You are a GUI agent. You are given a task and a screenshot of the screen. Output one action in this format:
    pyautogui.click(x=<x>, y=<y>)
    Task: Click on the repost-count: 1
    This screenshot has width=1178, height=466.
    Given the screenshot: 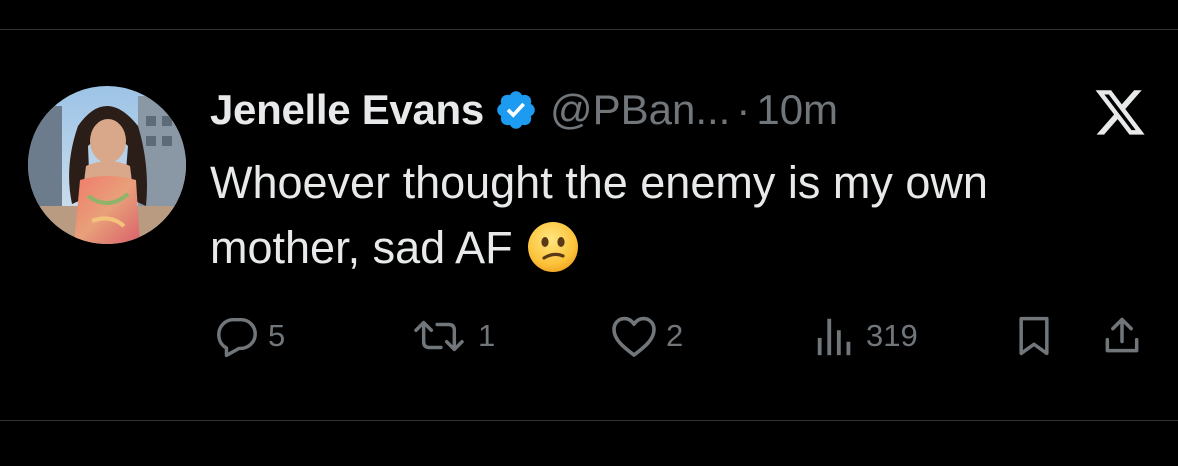 What is the action you would take?
    pyautogui.click(x=487, y=335)
    